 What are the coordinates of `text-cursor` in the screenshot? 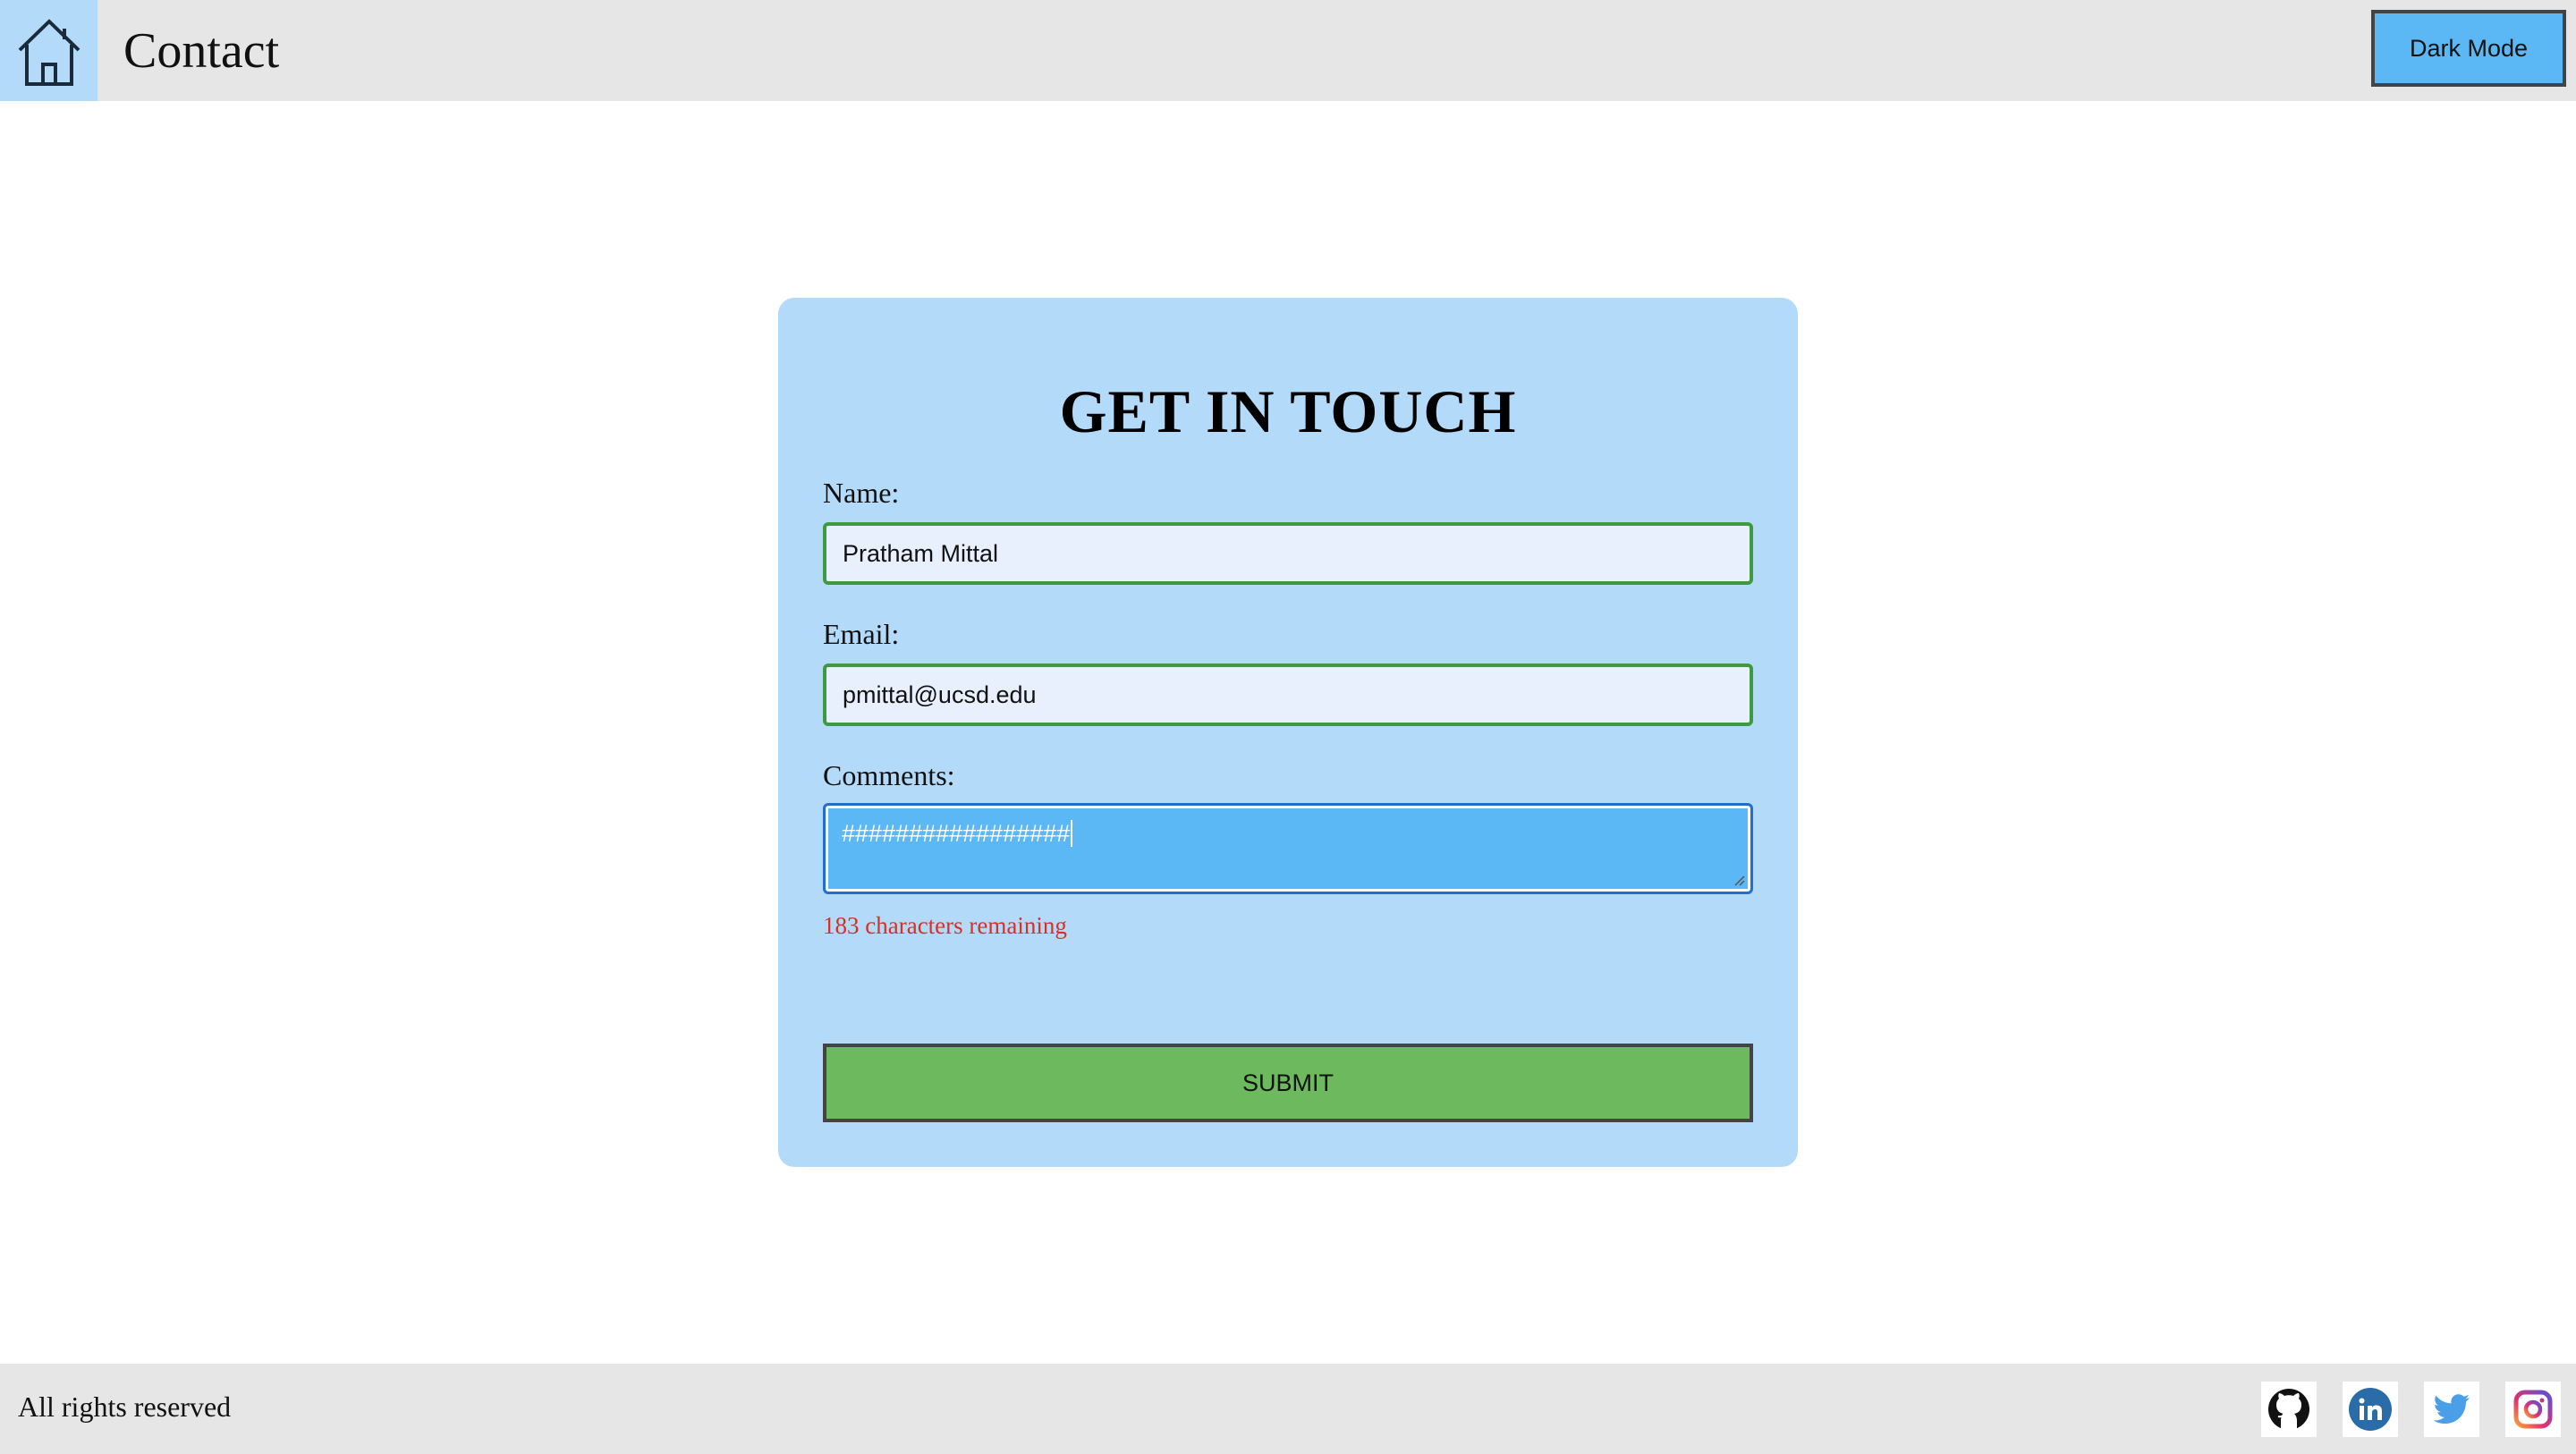 It's located at (1072, 833).